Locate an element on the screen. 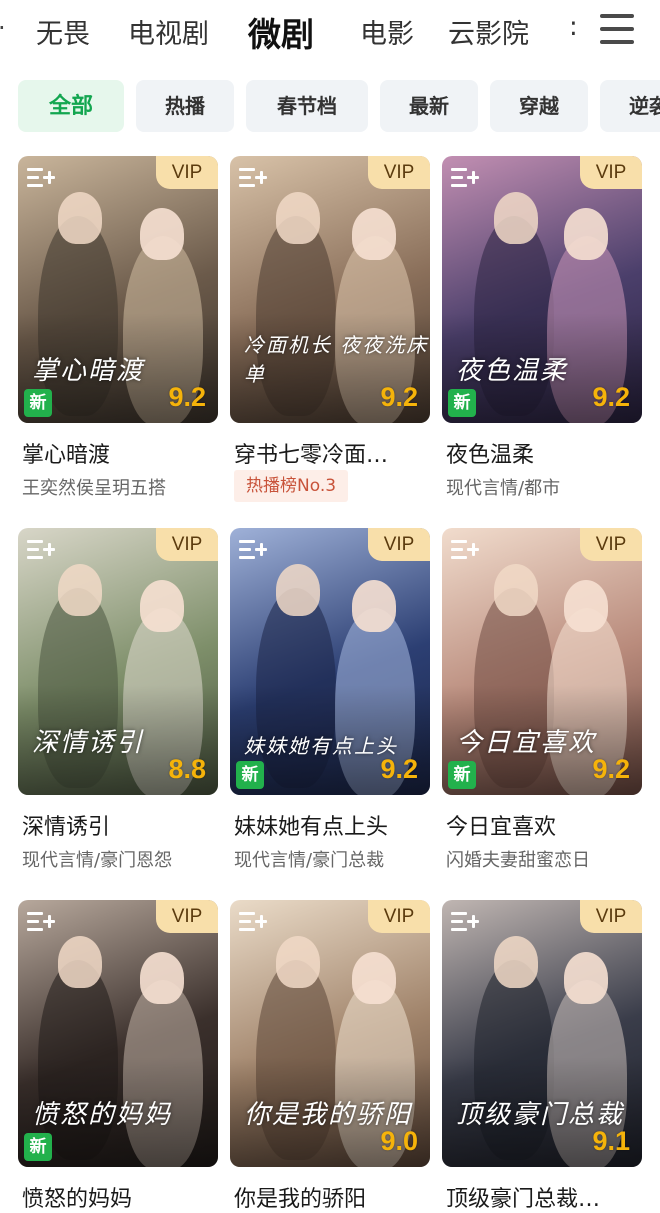 This screenshot has height=1213, width=660. poster-image: 冷面机长 夜夜洗床单 VIP 9.2 is located at coordinates (330, 289).